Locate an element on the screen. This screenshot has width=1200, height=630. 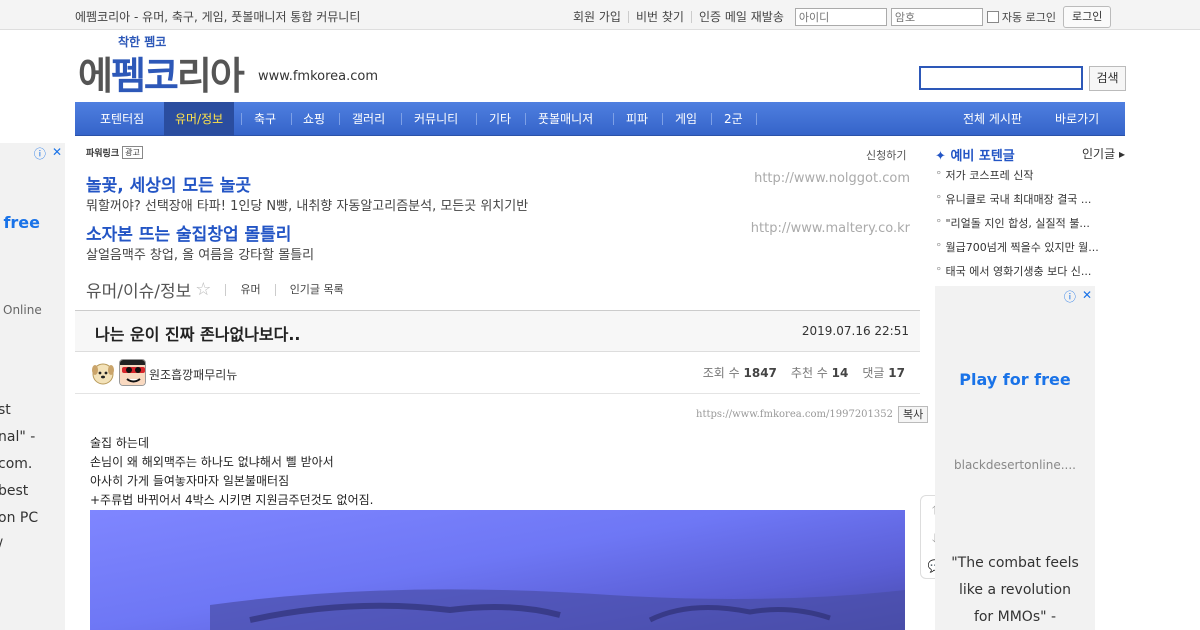
views-stat: 조회 수 1847 is located at coordinates (739, 373).